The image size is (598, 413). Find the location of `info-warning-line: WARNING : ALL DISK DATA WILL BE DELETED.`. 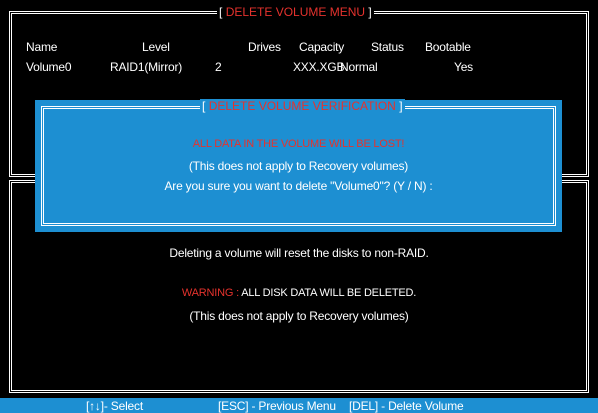

info-warning-line: WARNING : ALL DISK DATA WILL BE DELETED. is located at coordinates (299, 293).